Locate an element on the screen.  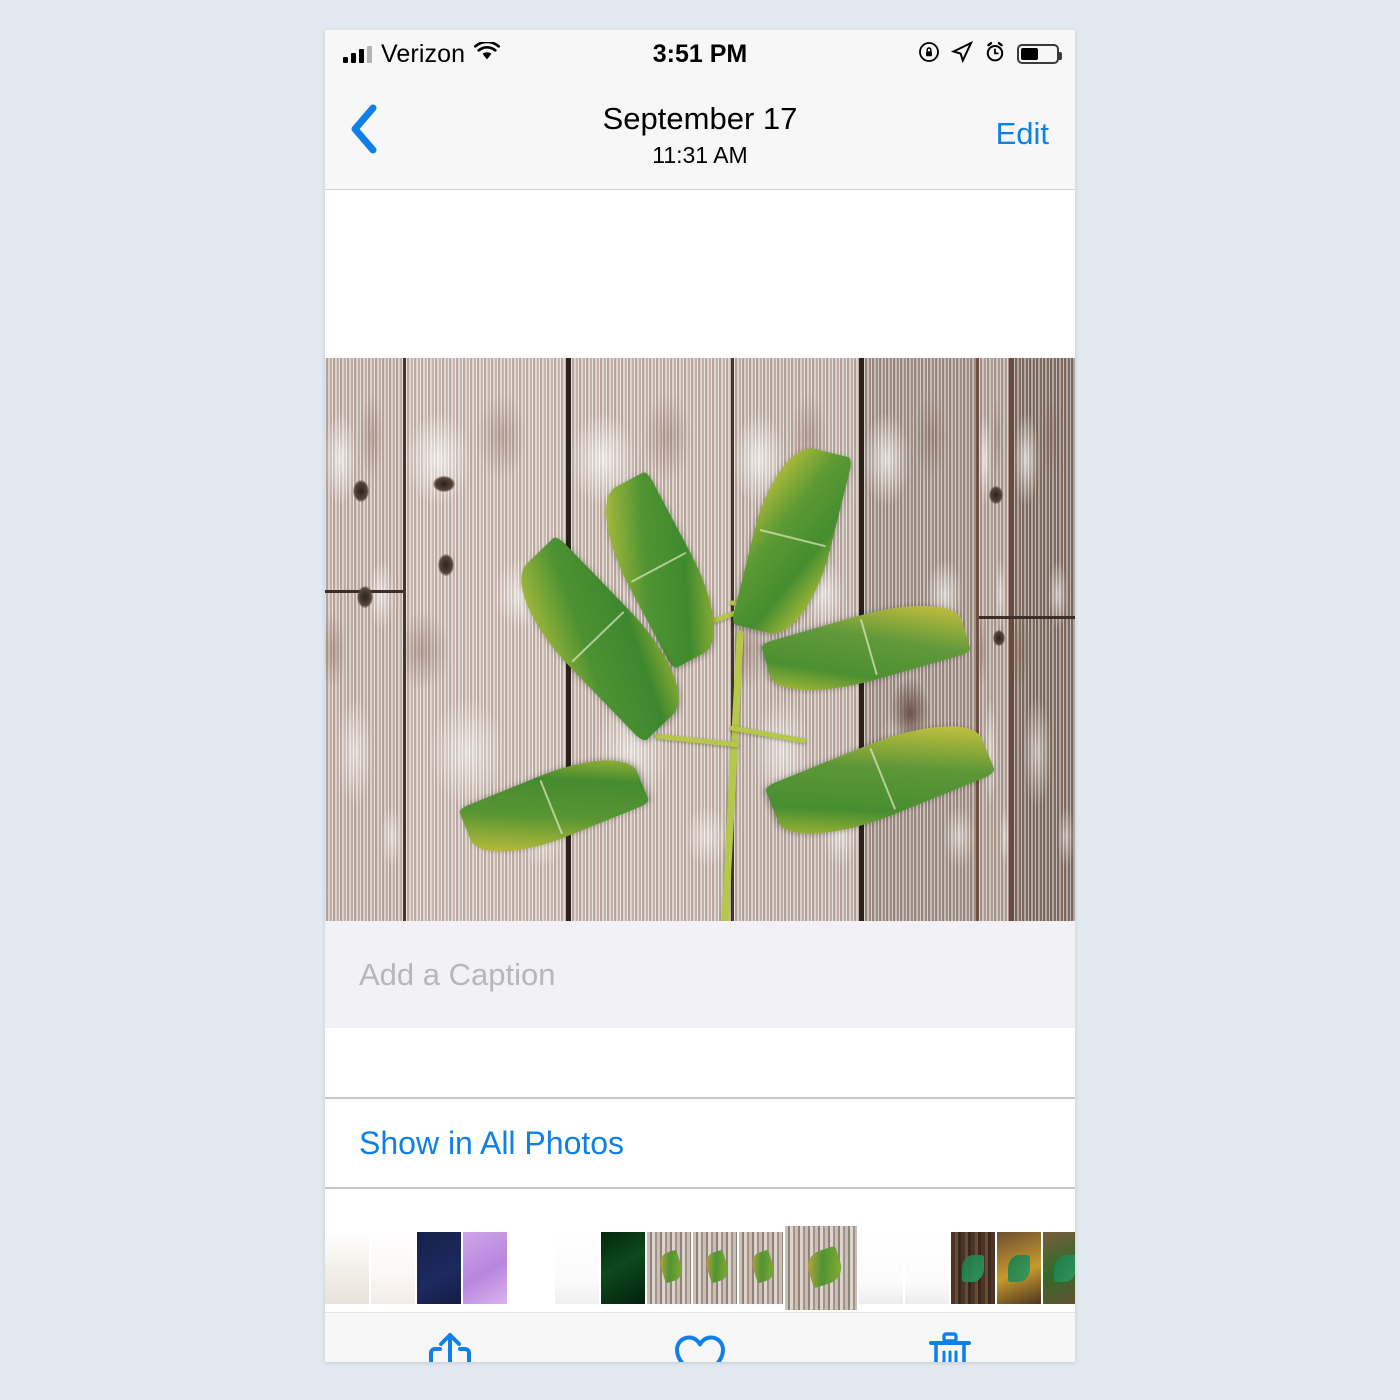
caption-field: Add a Caption is located at coordinates (700, 974).